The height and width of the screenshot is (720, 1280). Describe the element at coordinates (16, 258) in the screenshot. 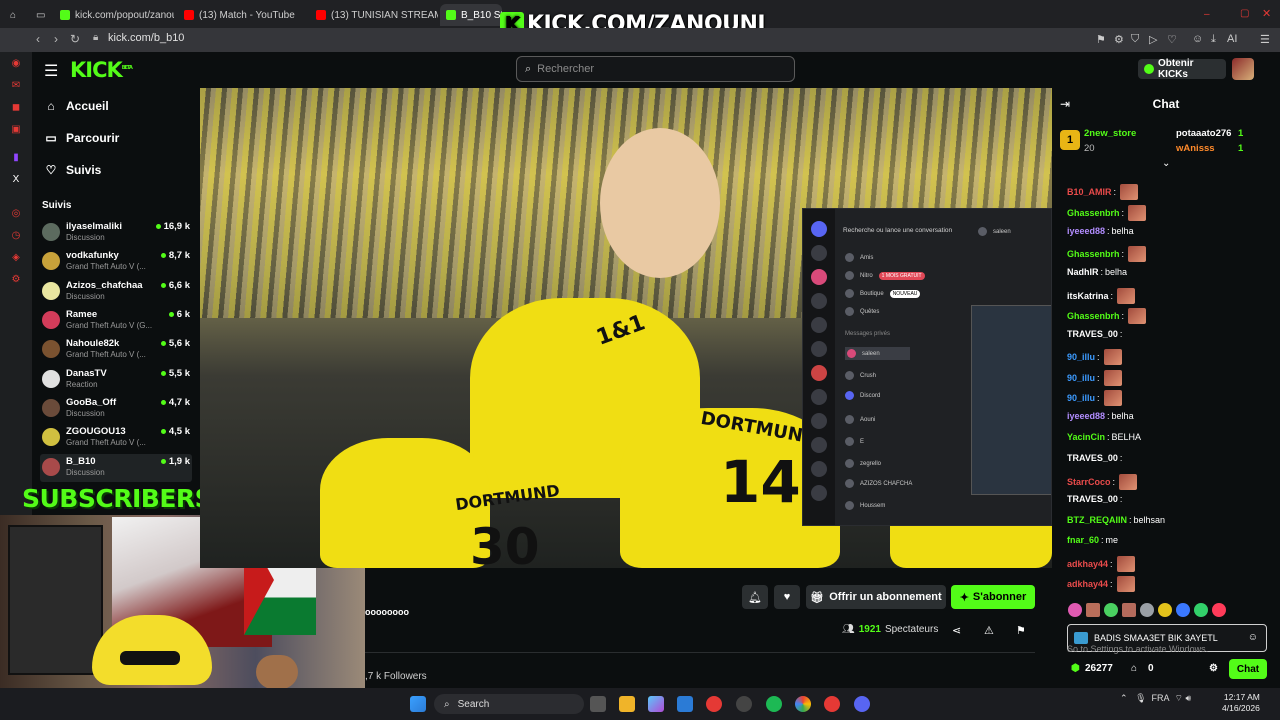

I see `rail-app-icon: ◈` at that location.